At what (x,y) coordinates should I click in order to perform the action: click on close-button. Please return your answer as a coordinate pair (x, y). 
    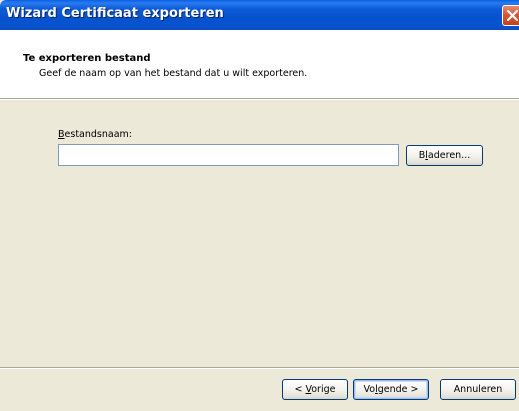
    Looking at the image, I should click on (510, 15).